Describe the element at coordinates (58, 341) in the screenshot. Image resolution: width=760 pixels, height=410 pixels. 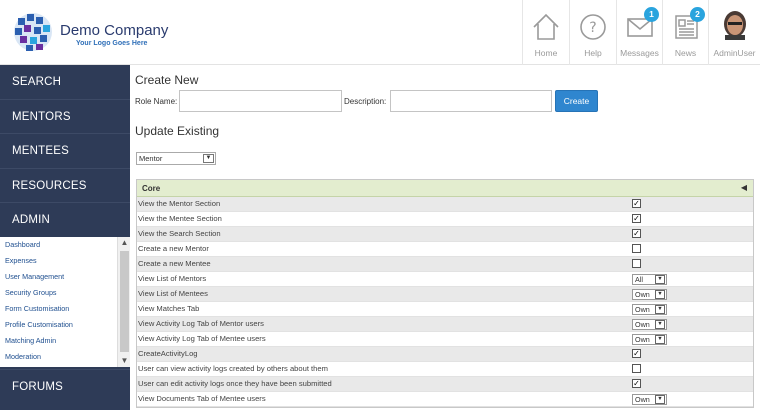
I see `submenu-item-matching-admin: Matching Admin` at that location.